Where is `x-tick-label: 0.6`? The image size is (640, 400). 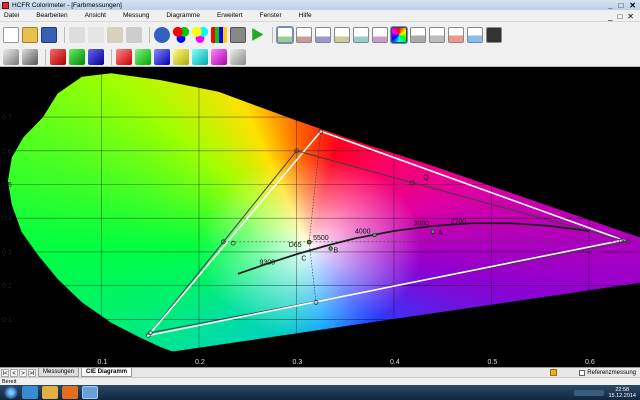
x-tick-label: 0.6 is located at coordinates (590, 362).